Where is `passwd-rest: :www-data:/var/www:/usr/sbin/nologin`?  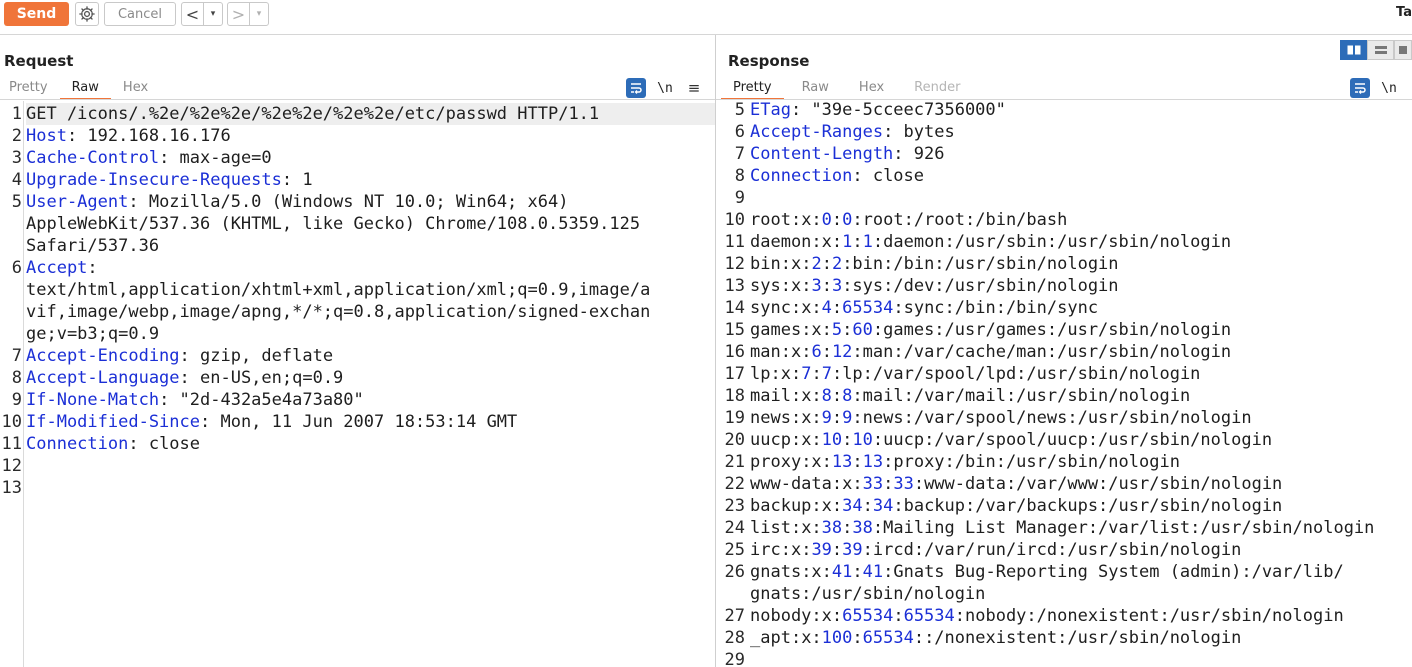 passwd-rest: :www-data:/var/www:/usr/sbin/nologin is located at coordinates (1098, 484).